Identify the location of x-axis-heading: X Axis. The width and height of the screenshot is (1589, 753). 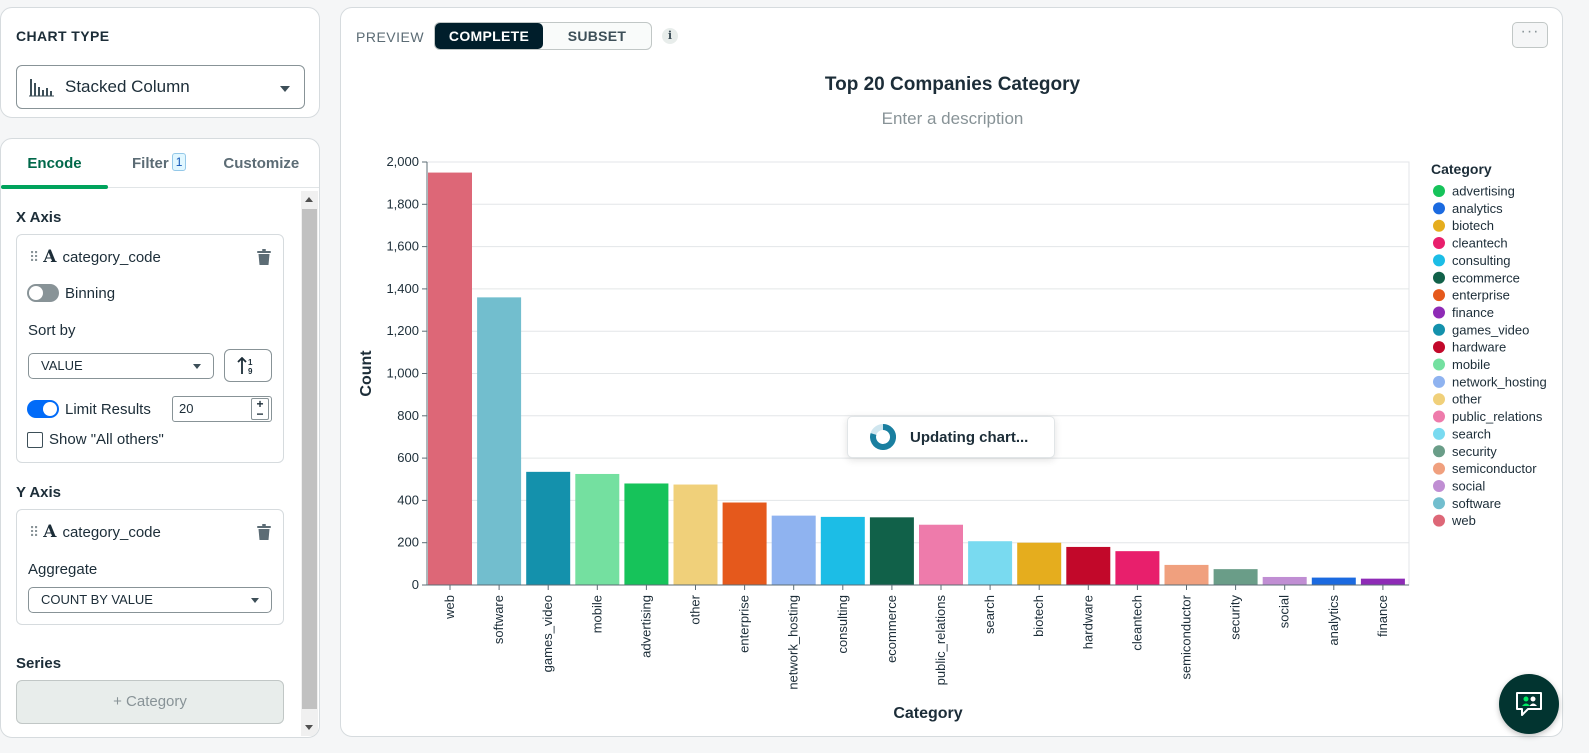
(39, 217).